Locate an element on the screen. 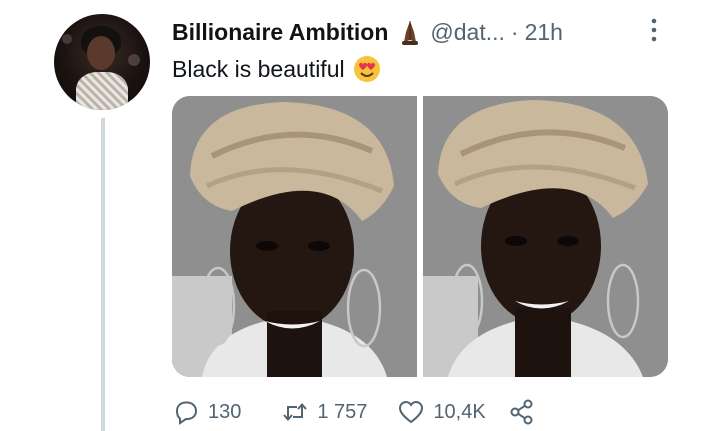  retweet-count: 1 757 is located at coordinates (342, 411).